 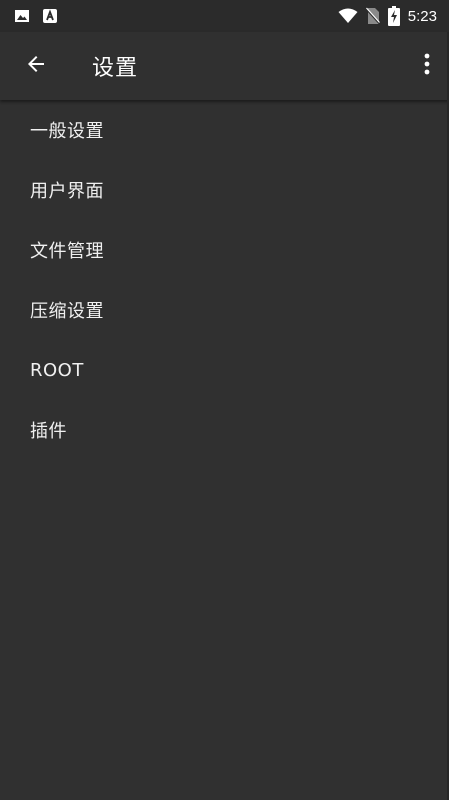 I want to click on status-bar: 5:23, so click(x=224, y=16).